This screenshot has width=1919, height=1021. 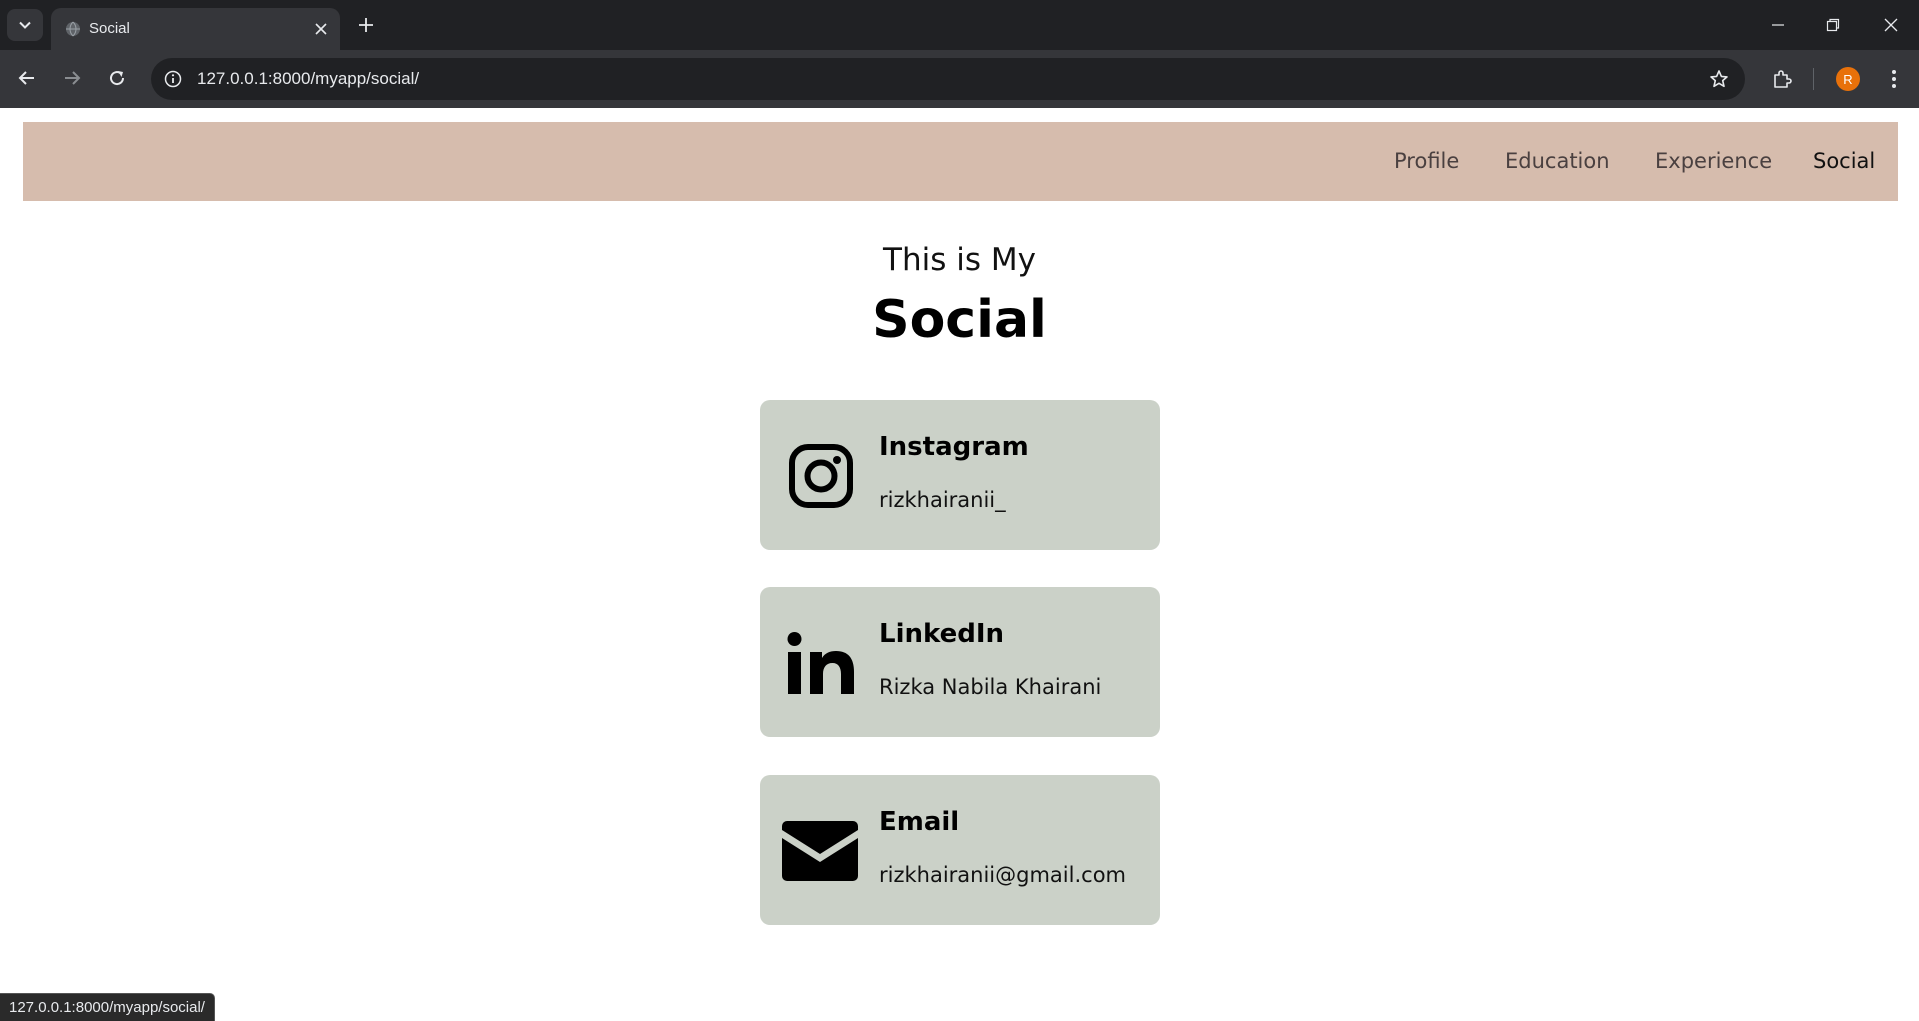 I want to click on url-text: 127.0.0.1:8000/myapp/social/, so click(x=308, y=78).